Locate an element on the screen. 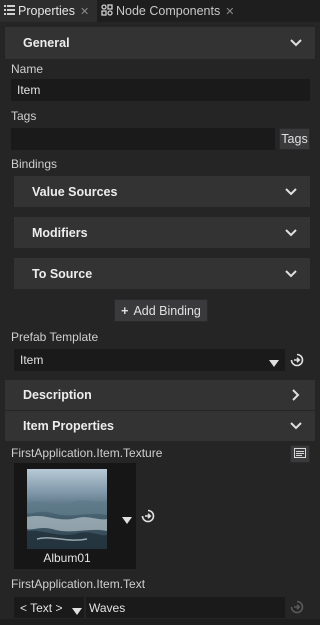  text-type-value: < Text > is located at coordinates (41, 607).